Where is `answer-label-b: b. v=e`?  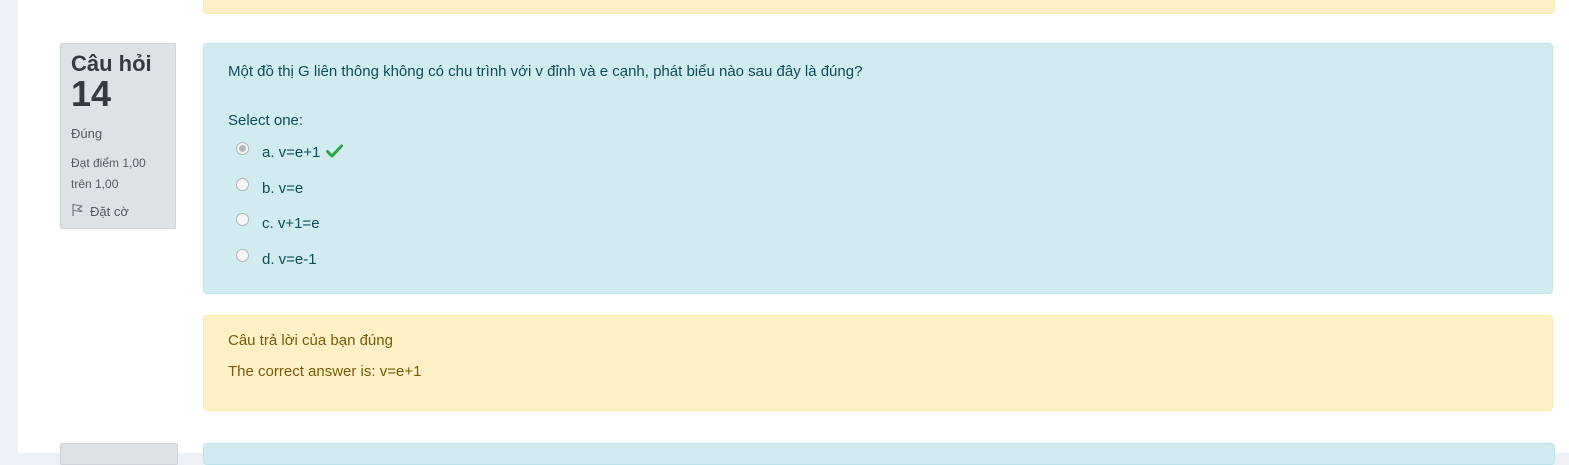 answer-label-b: b. v=e is located at coordinates (283, 188).